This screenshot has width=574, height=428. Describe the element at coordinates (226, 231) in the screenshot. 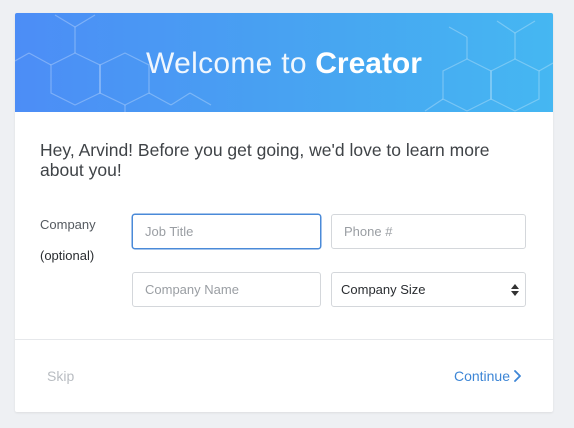

I see `job-title-input` at that location.